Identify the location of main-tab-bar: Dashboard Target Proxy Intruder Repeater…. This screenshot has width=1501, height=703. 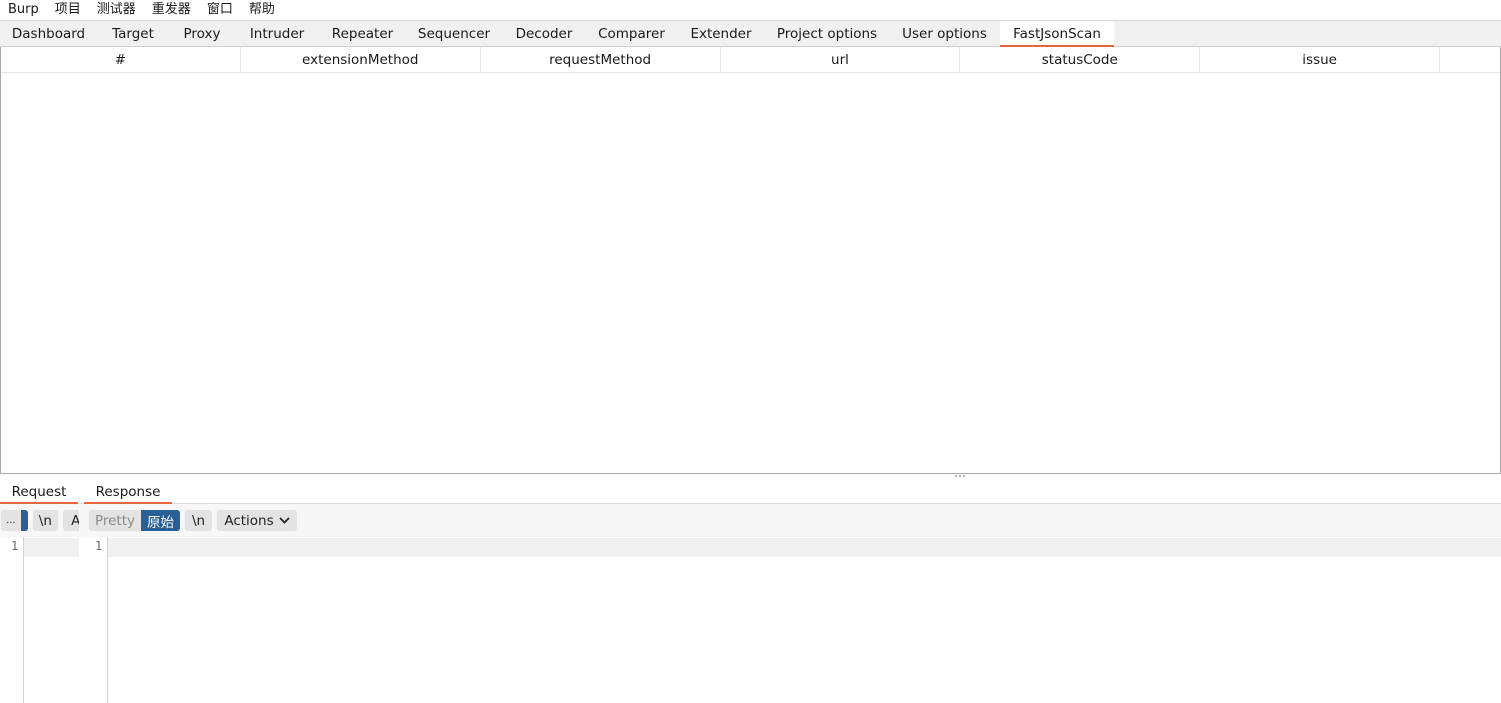
(750, 34).